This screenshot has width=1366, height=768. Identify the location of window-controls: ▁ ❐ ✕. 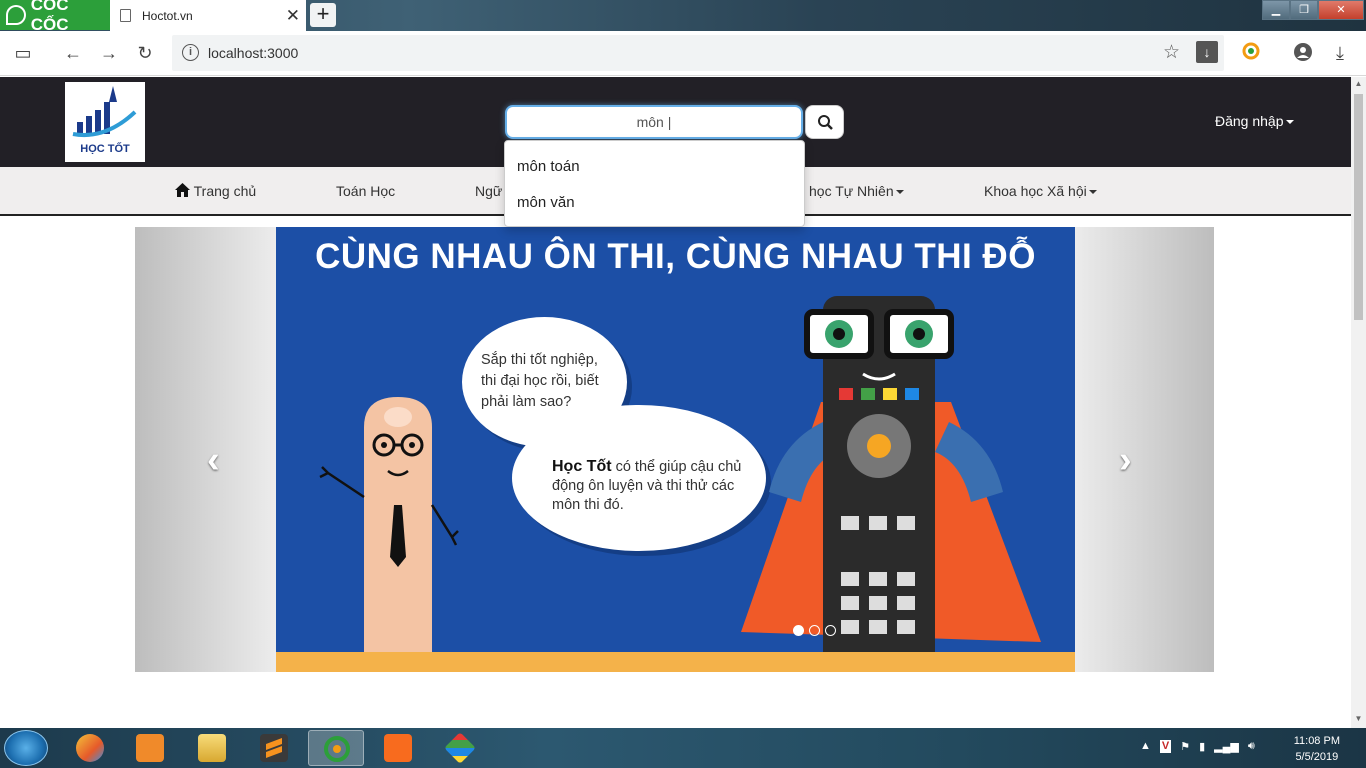
(1313, 10).